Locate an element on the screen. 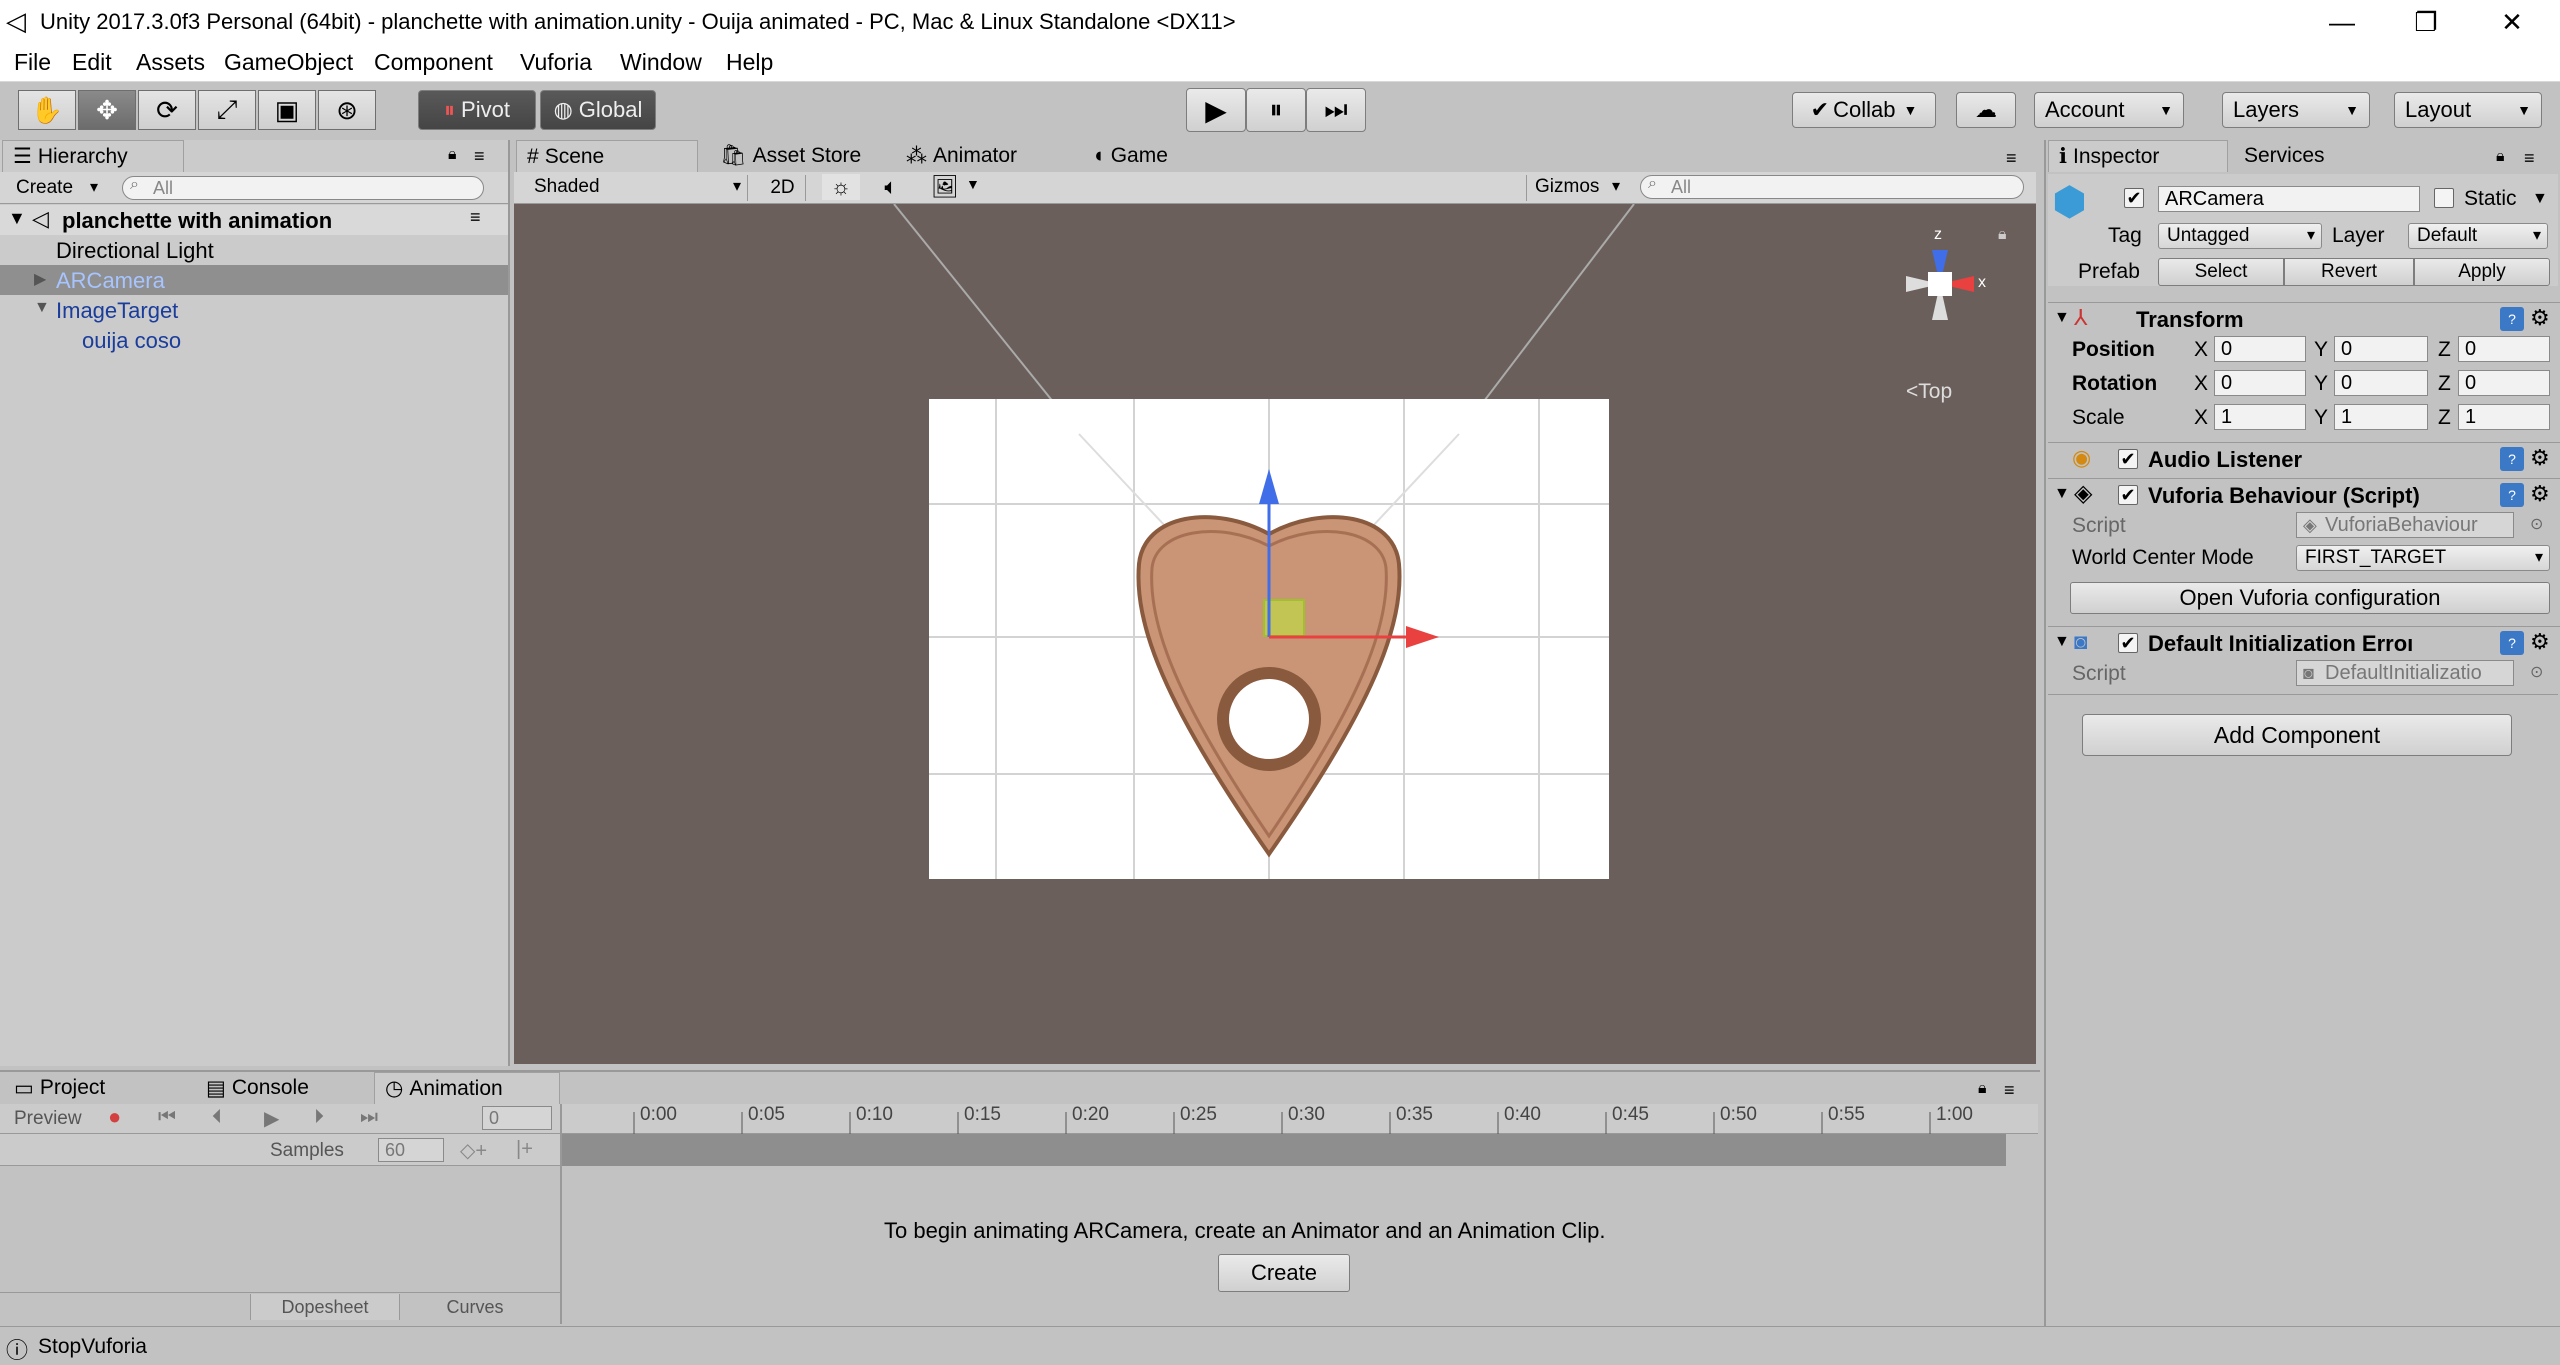 Image resolution: width=2560 pixels, height=1365 pixels. effects-icon: 🖼︎ is located at coordinates (945, 187).